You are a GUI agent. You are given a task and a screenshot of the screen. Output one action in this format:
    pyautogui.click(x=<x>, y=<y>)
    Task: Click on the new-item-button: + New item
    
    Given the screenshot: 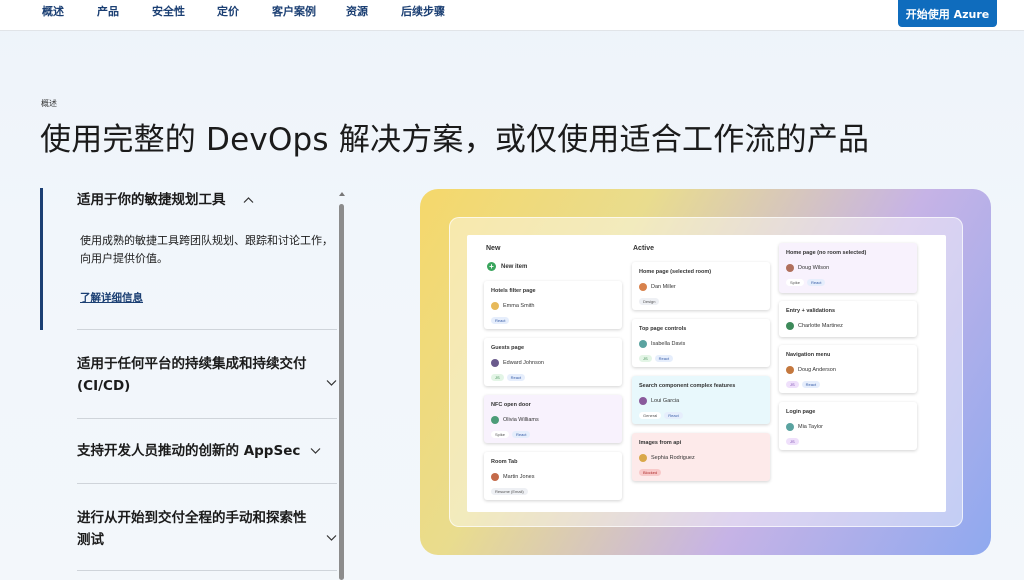 What is the action you would take?
    pyautogui.click(x=507, y=266)
    